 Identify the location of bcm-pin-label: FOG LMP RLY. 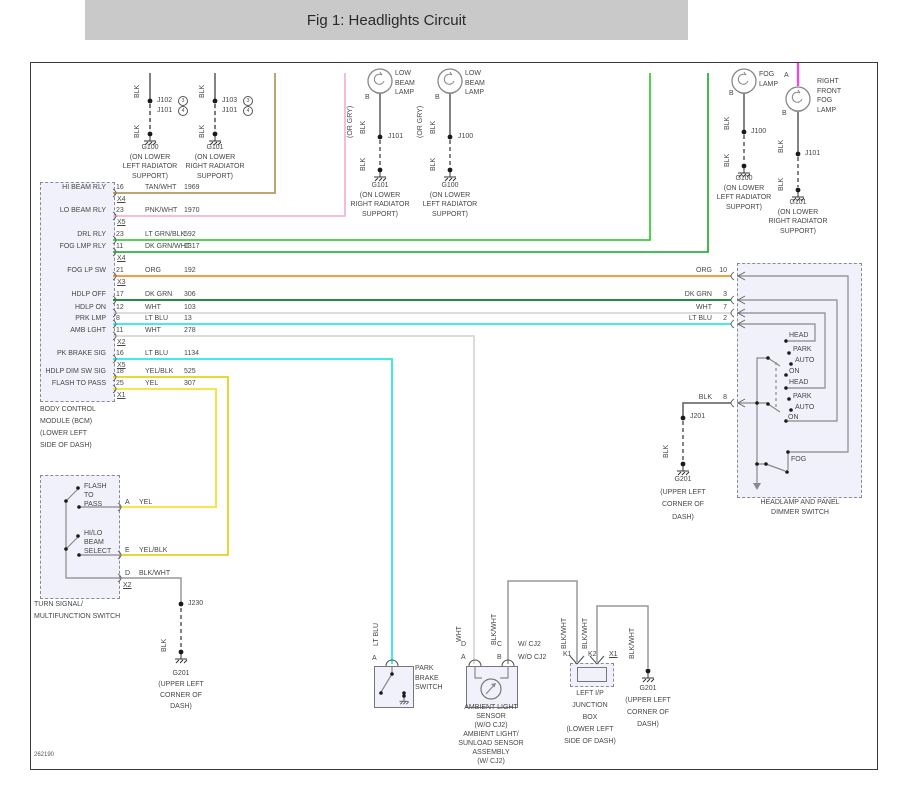
(82, 246).